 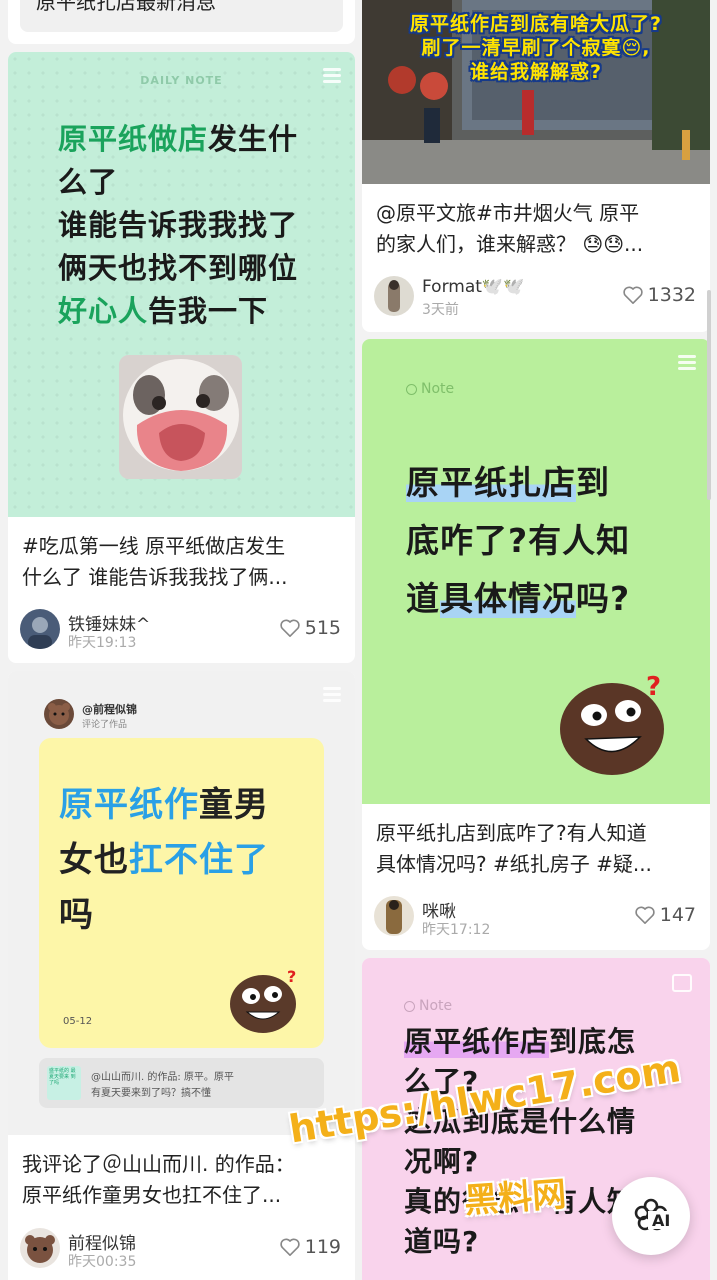 I want to click on note-card-top: 原平纸扎店最新消息, so click(x=181, y=22).